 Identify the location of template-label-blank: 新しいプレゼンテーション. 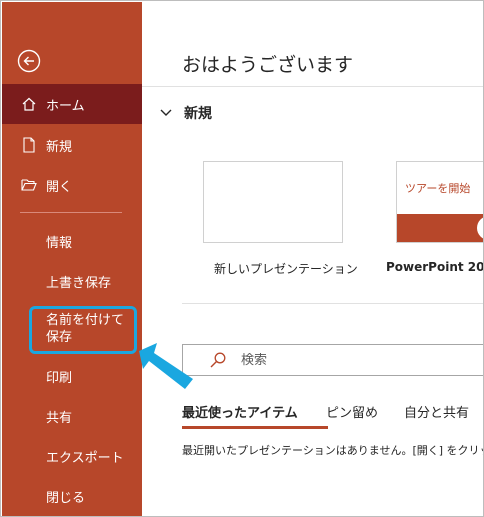
(286, 268).